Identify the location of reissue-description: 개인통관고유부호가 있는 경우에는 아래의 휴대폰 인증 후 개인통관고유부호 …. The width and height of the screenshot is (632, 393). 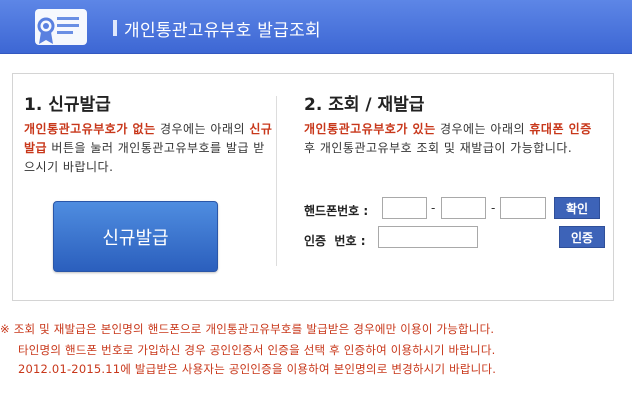
(454, 139).